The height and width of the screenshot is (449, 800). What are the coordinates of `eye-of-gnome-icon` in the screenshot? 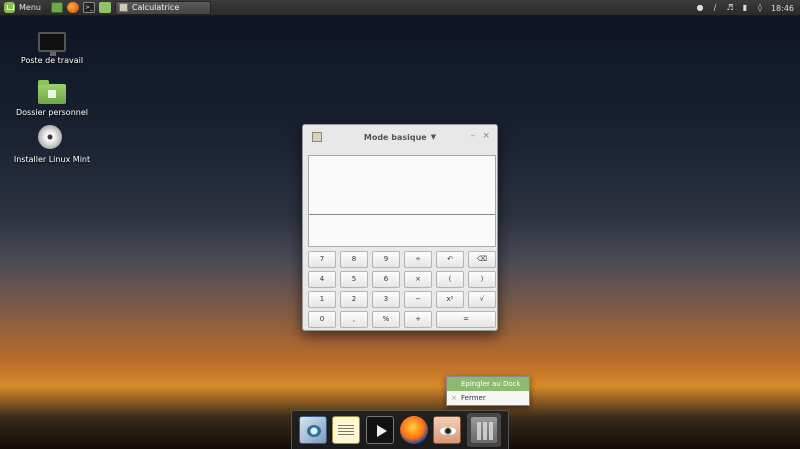 It's located at (447, 430).